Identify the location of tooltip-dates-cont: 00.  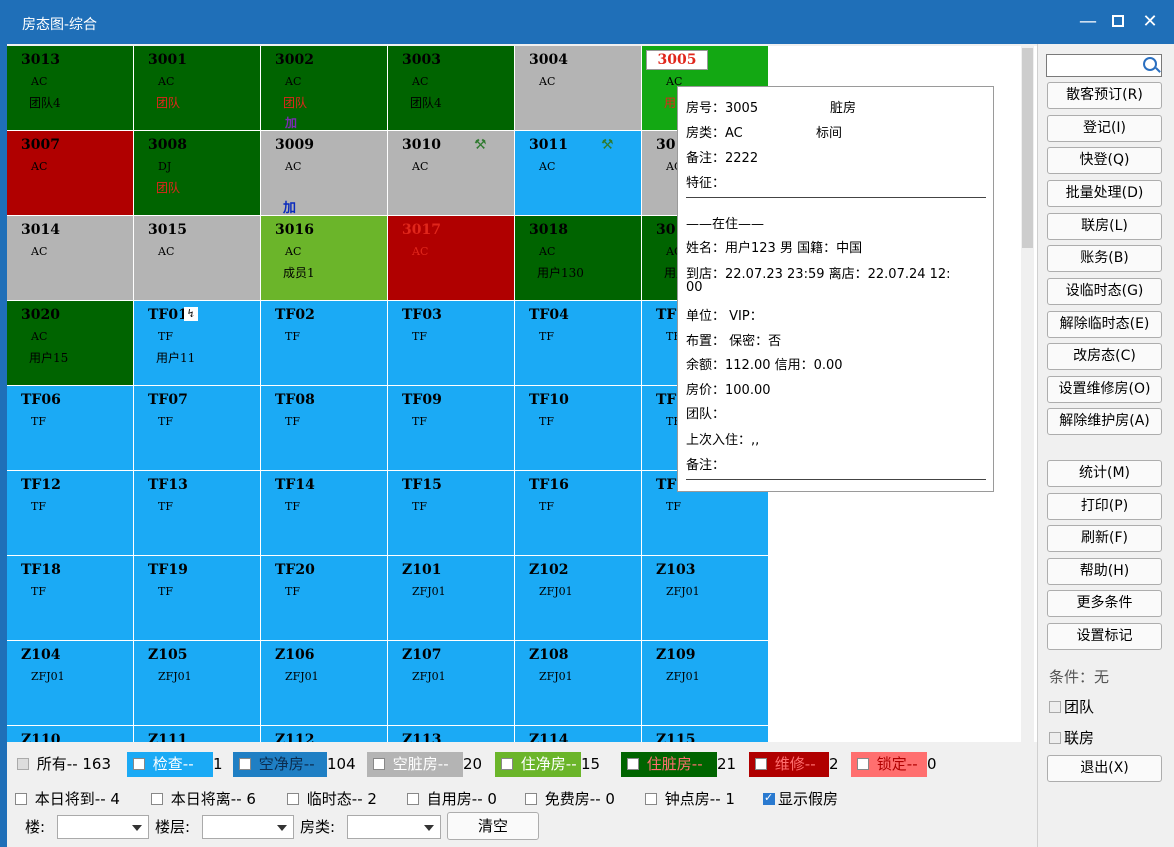
(694, 287).